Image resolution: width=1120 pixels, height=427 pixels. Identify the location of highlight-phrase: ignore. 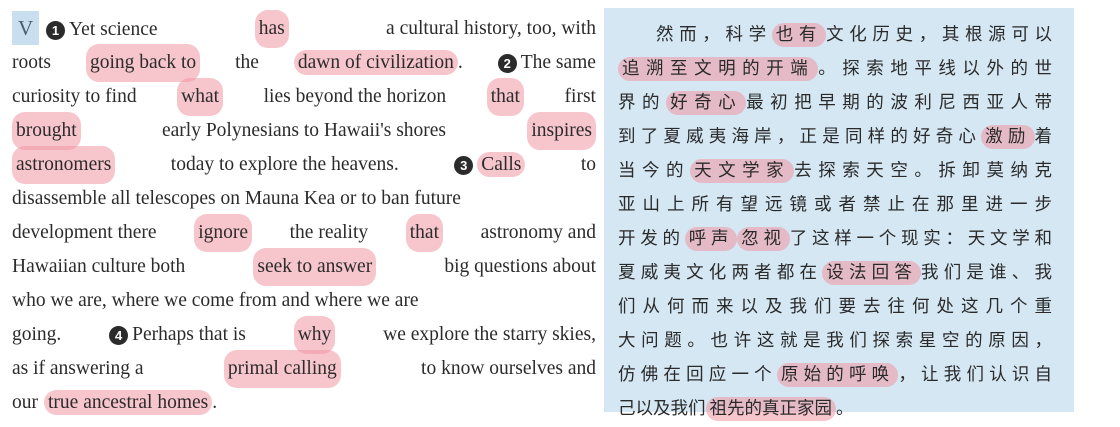
(223, 233).